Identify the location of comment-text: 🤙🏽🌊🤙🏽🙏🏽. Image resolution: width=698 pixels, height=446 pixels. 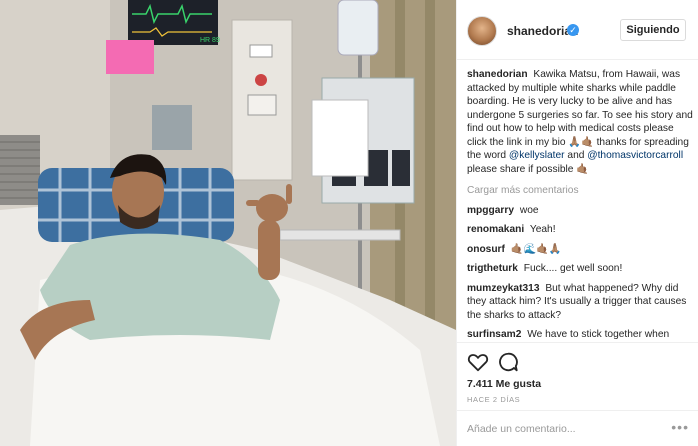
(536, 249).